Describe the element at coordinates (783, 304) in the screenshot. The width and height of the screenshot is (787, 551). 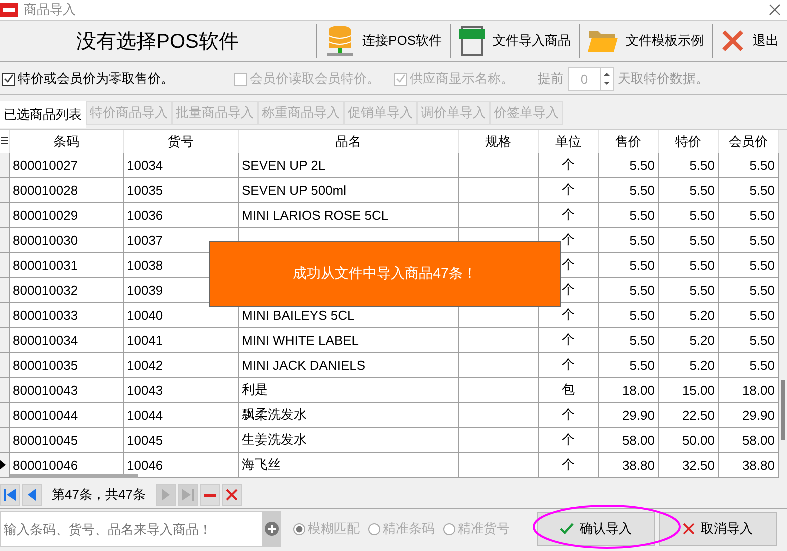
I see `scrollbar` at that location.